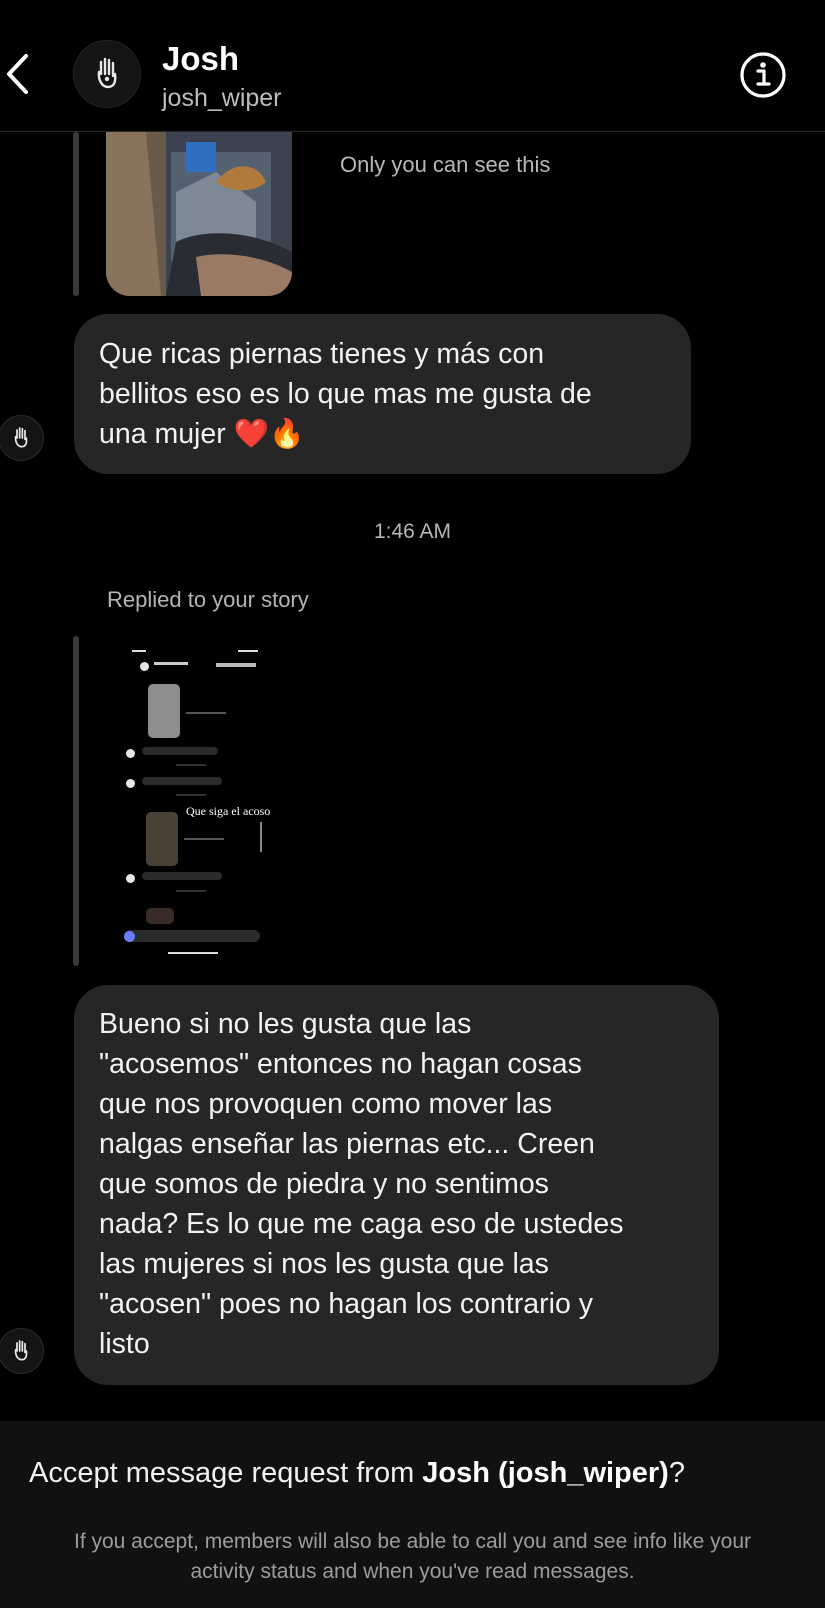 This screenshot has width=825, height=1608. I want to click on story-photo, so click(199, 214).